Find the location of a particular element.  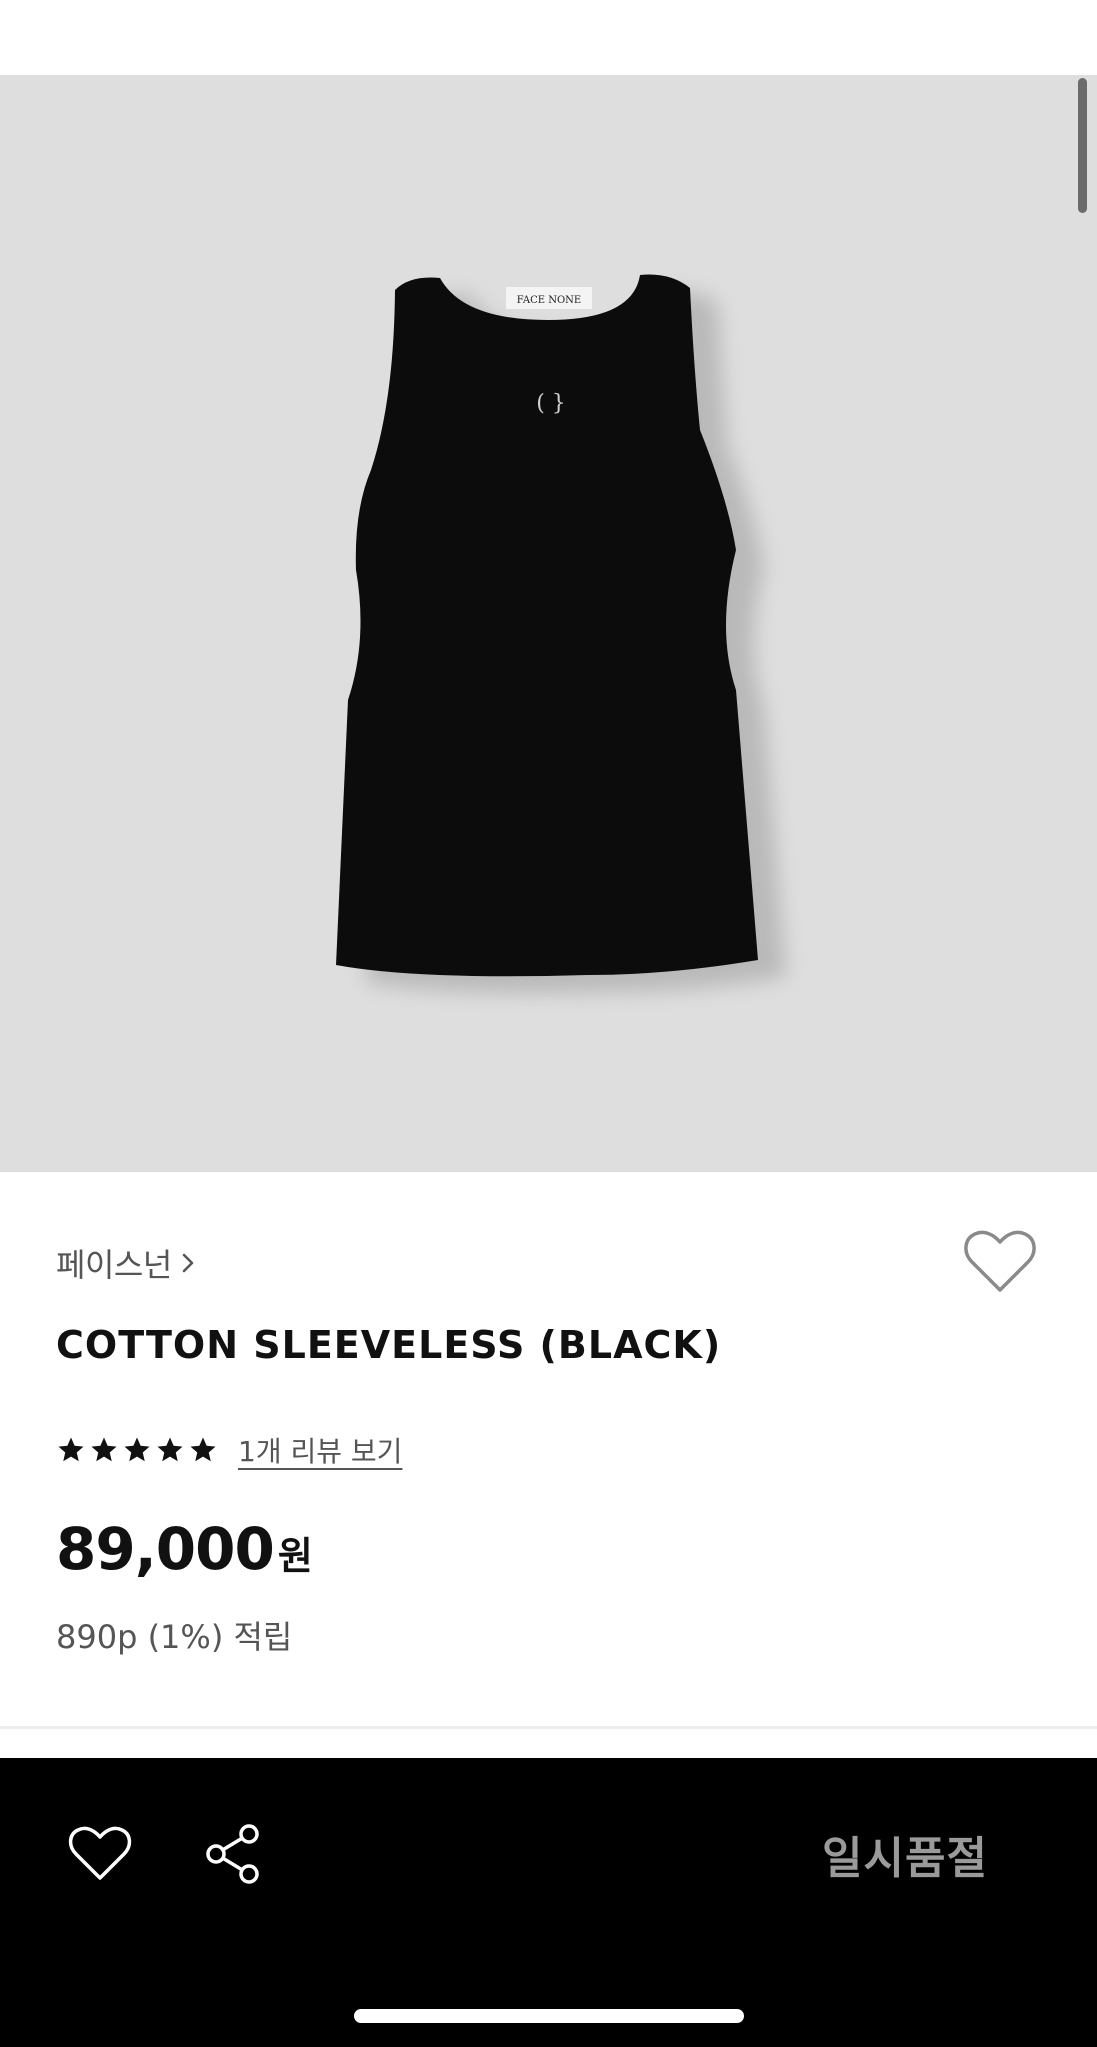

points-info: 890p (1%) 적립 is located at coordinates (174, 1637).